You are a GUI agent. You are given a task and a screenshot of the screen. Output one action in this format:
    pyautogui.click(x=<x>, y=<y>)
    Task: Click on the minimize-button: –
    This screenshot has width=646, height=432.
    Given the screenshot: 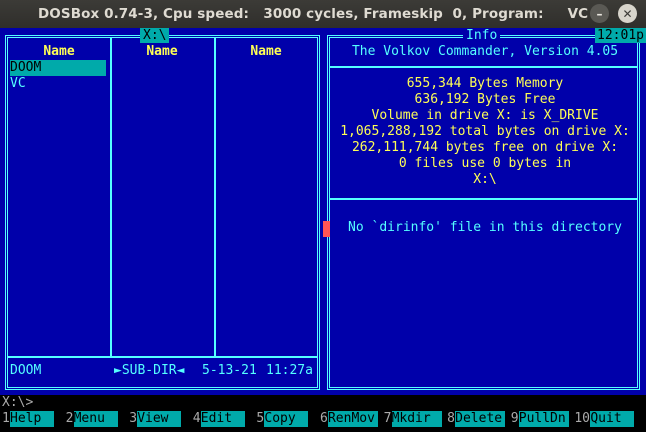 What is the action you would take?
    pyautogui.click(x=599, y=13)
    